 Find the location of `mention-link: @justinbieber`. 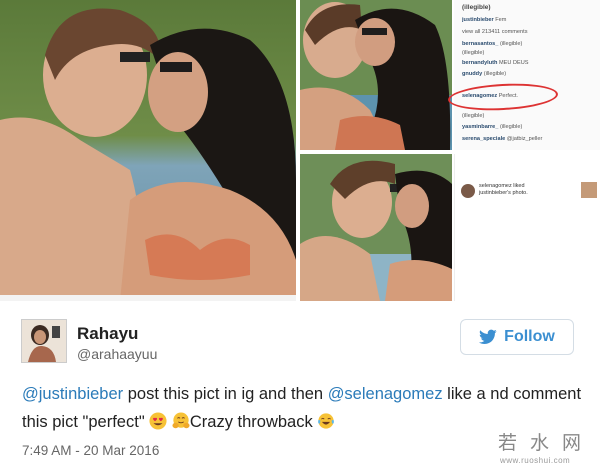

mention-link: @justinbieber is located at coordinates (72, 394).